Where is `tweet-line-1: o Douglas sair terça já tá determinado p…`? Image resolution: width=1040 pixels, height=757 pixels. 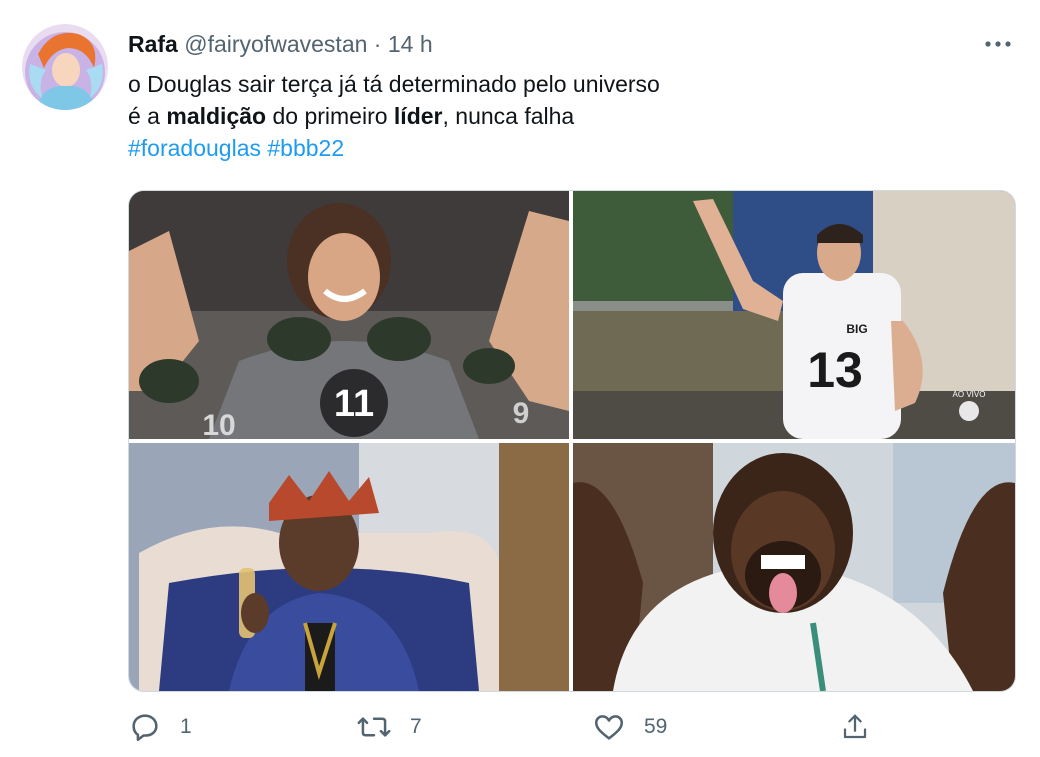 tweet-line-1: o Douglas sair terça já tá determinado p… is located at coordinates (394, 84).